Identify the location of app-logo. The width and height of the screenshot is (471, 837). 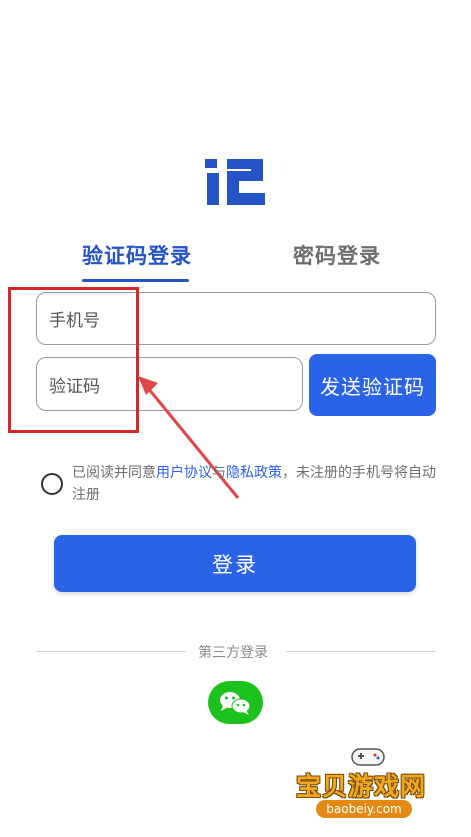
(235, 182).